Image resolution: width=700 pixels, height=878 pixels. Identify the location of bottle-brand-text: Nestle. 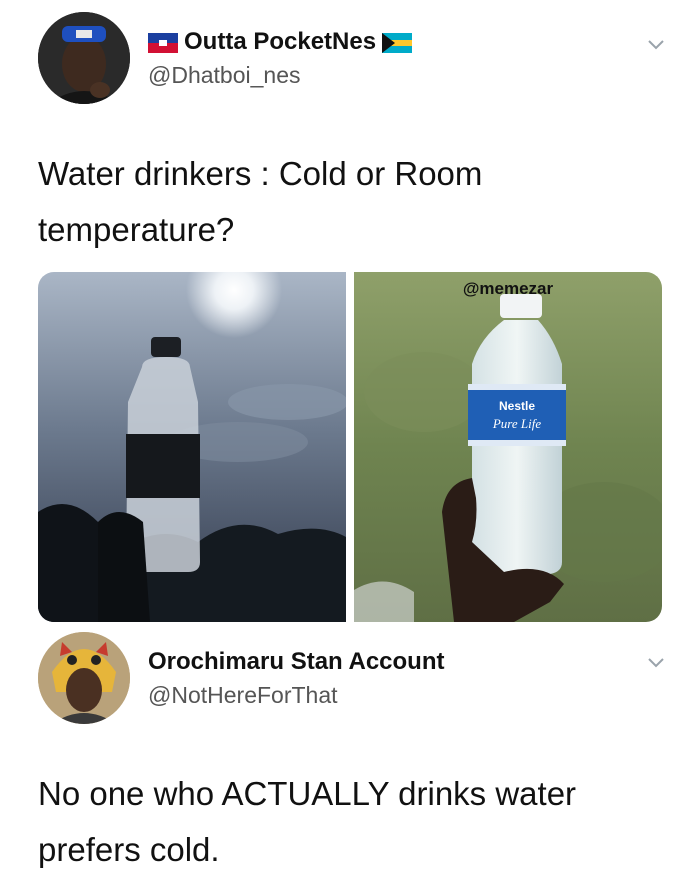
(517, 406).